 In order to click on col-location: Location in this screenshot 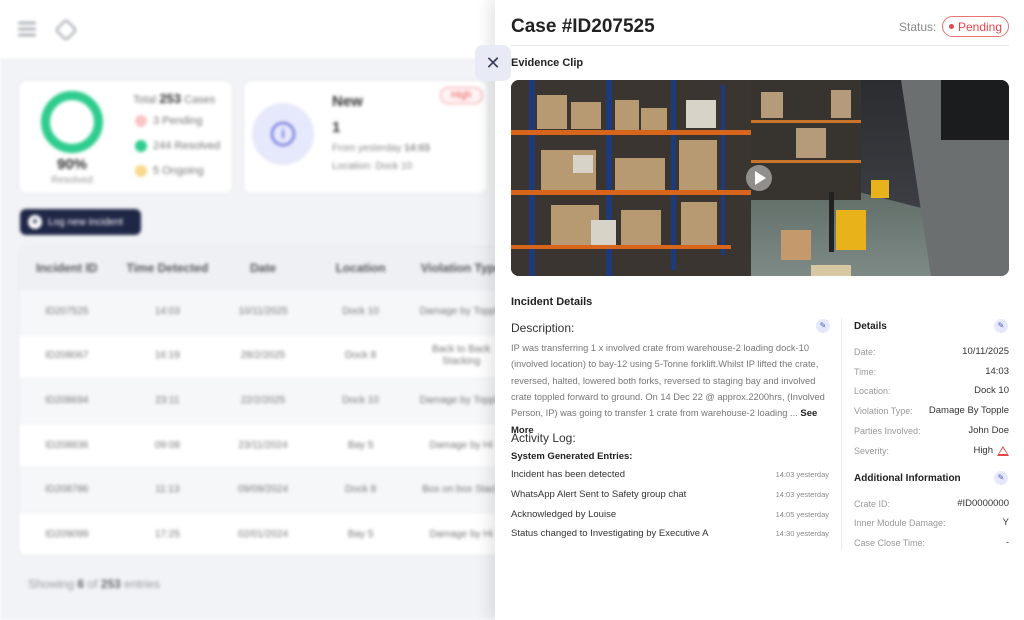, I will do `click(361, 268)`.